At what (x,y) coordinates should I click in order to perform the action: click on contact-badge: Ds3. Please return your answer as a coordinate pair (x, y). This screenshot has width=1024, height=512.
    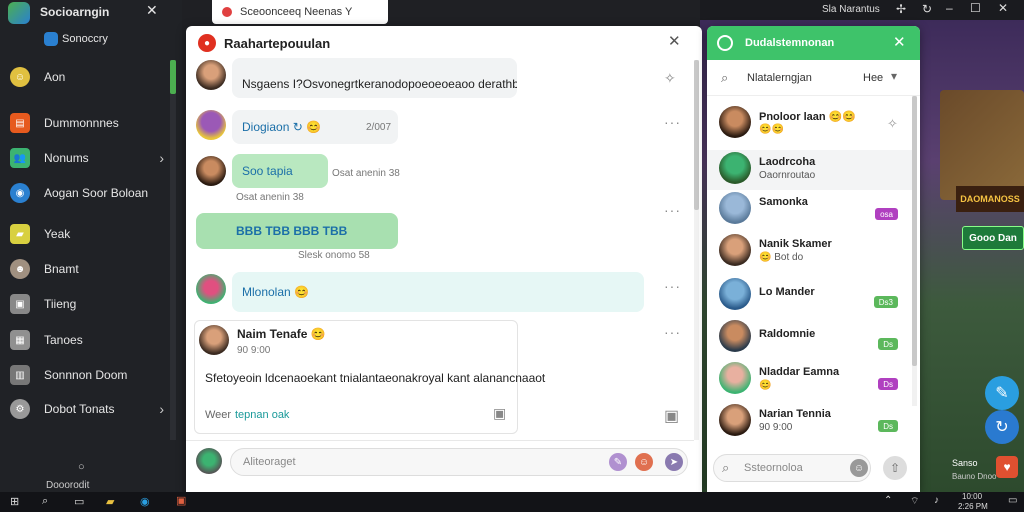
    Looking at the image, I should click on (885, 302).